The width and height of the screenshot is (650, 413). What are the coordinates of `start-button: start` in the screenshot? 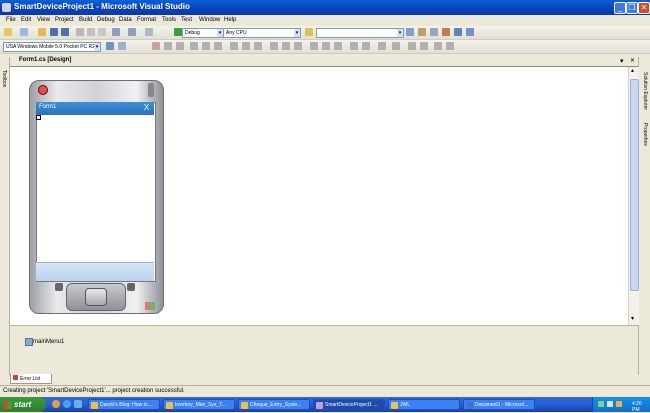 It's located at (23, 404).